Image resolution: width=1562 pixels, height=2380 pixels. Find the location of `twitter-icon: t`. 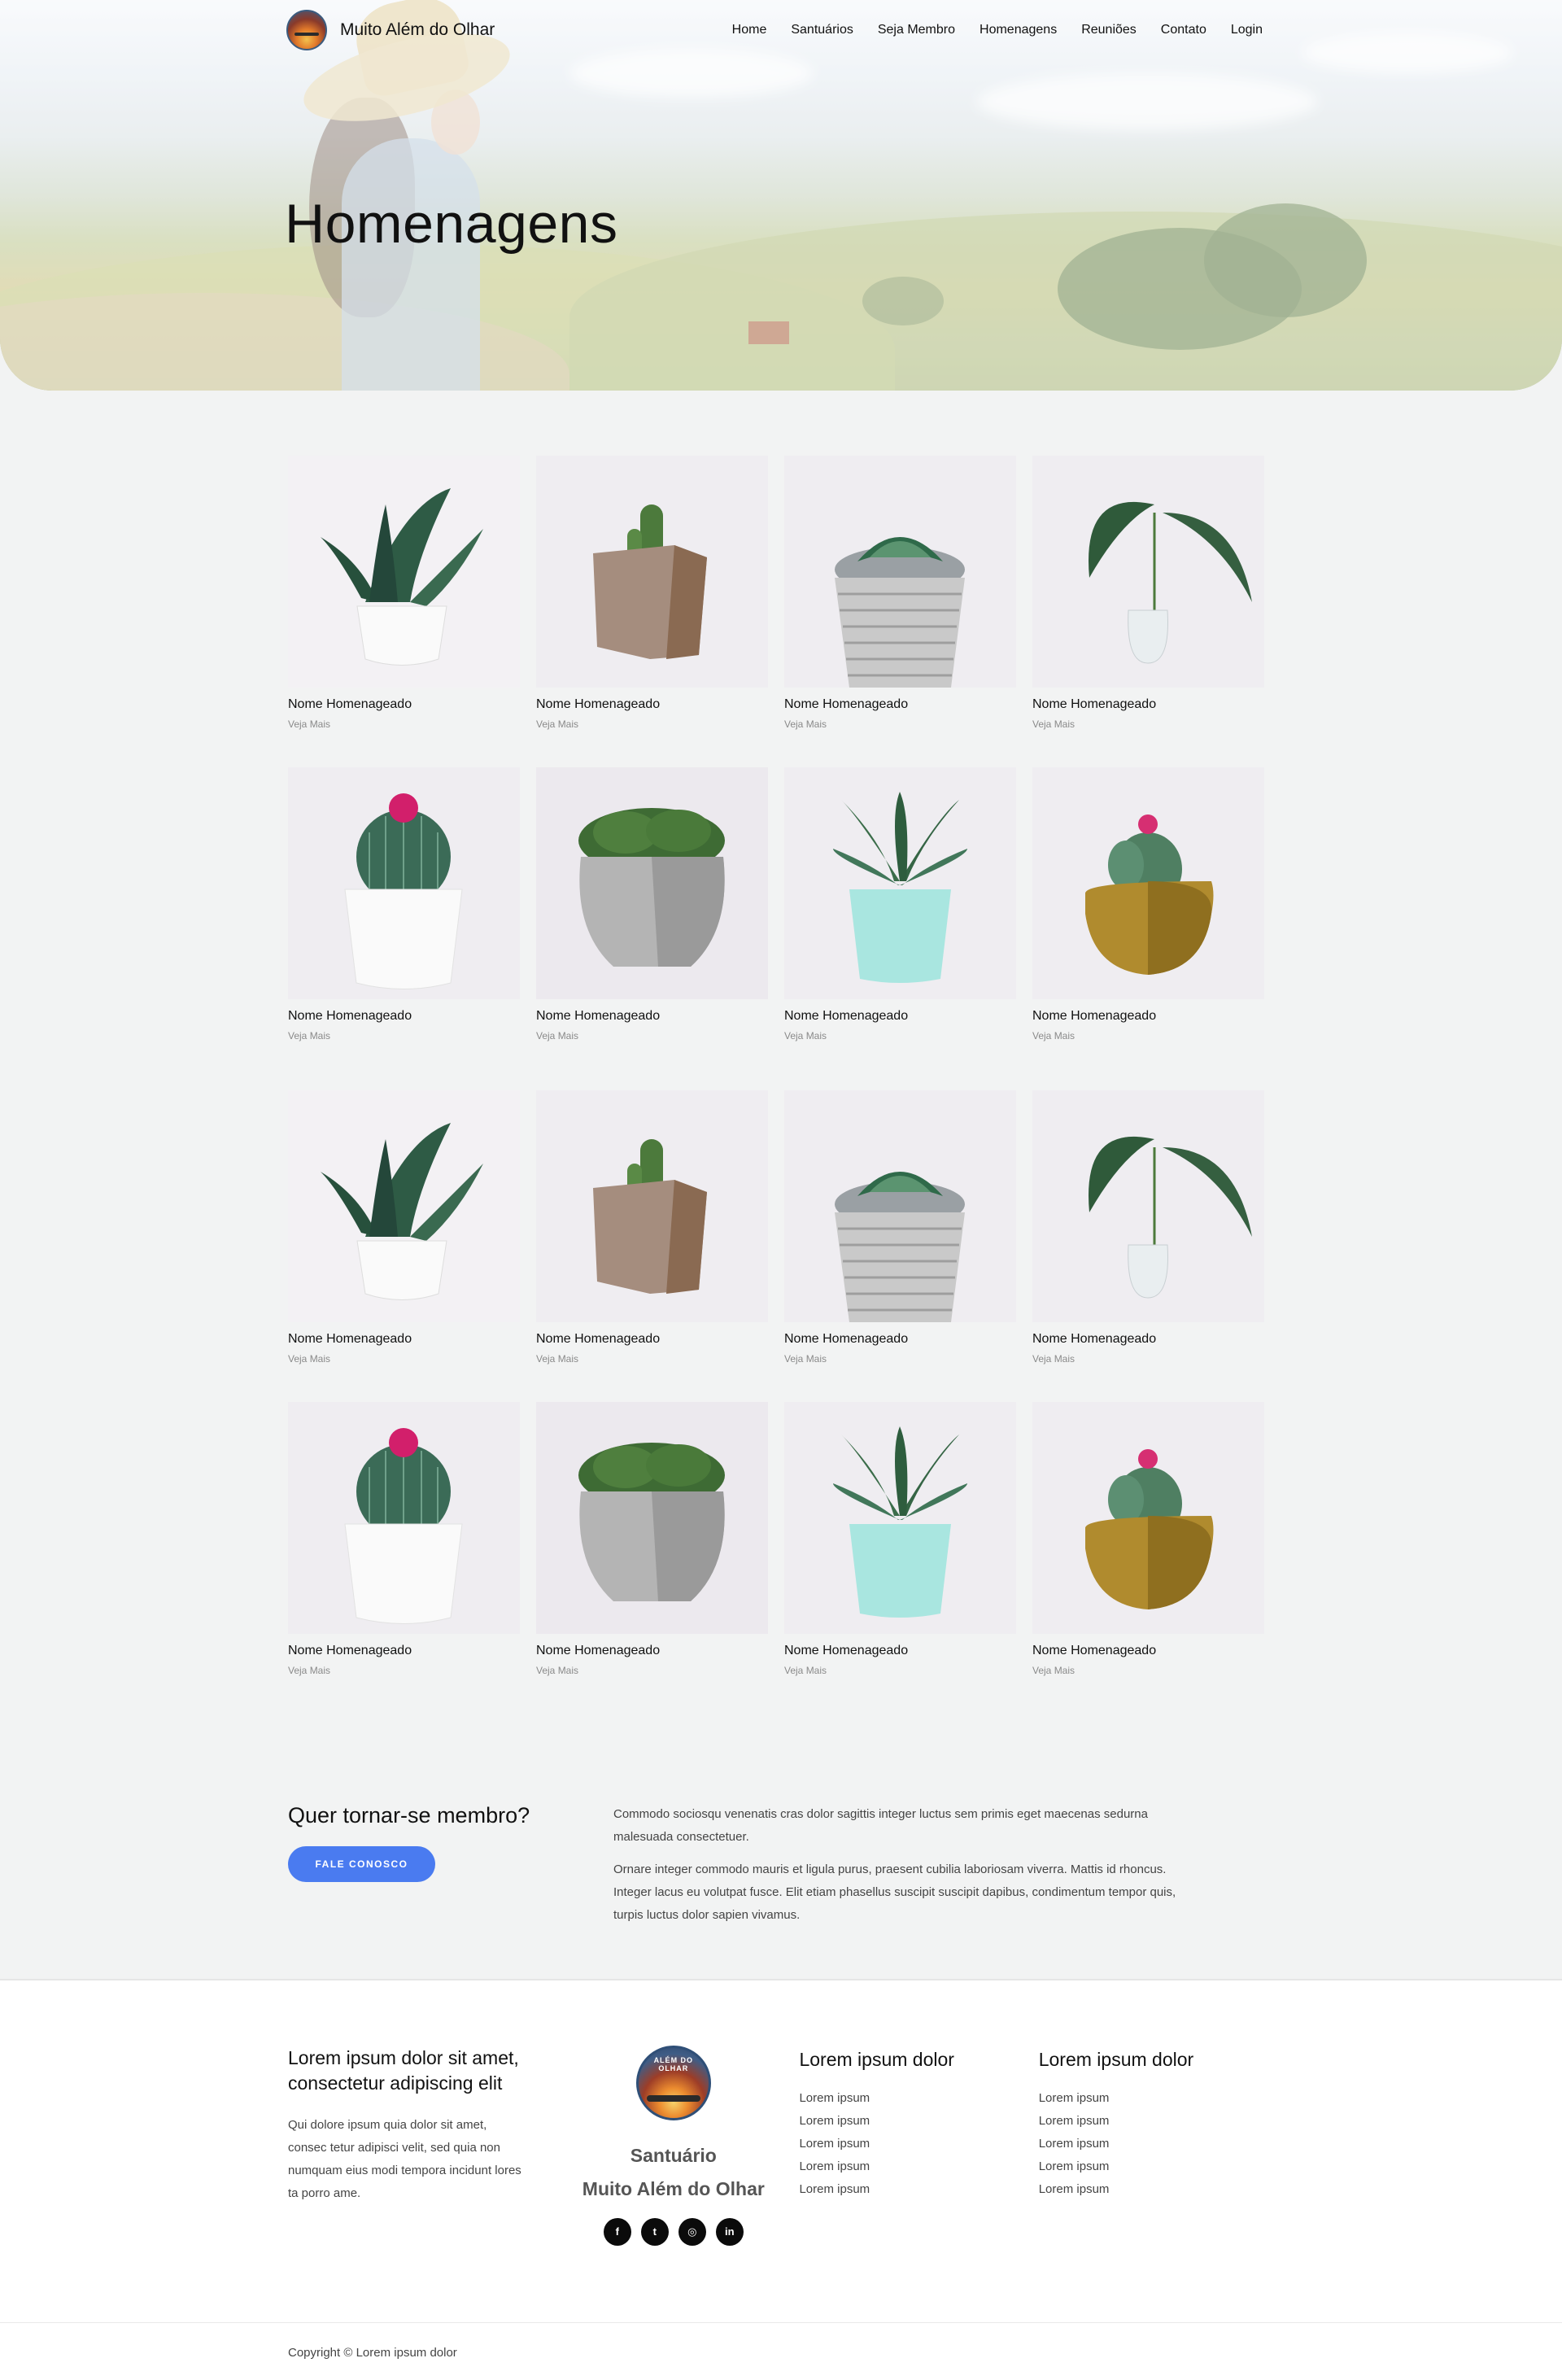

twitter-icon: t is located at coordinates (654, 2232).